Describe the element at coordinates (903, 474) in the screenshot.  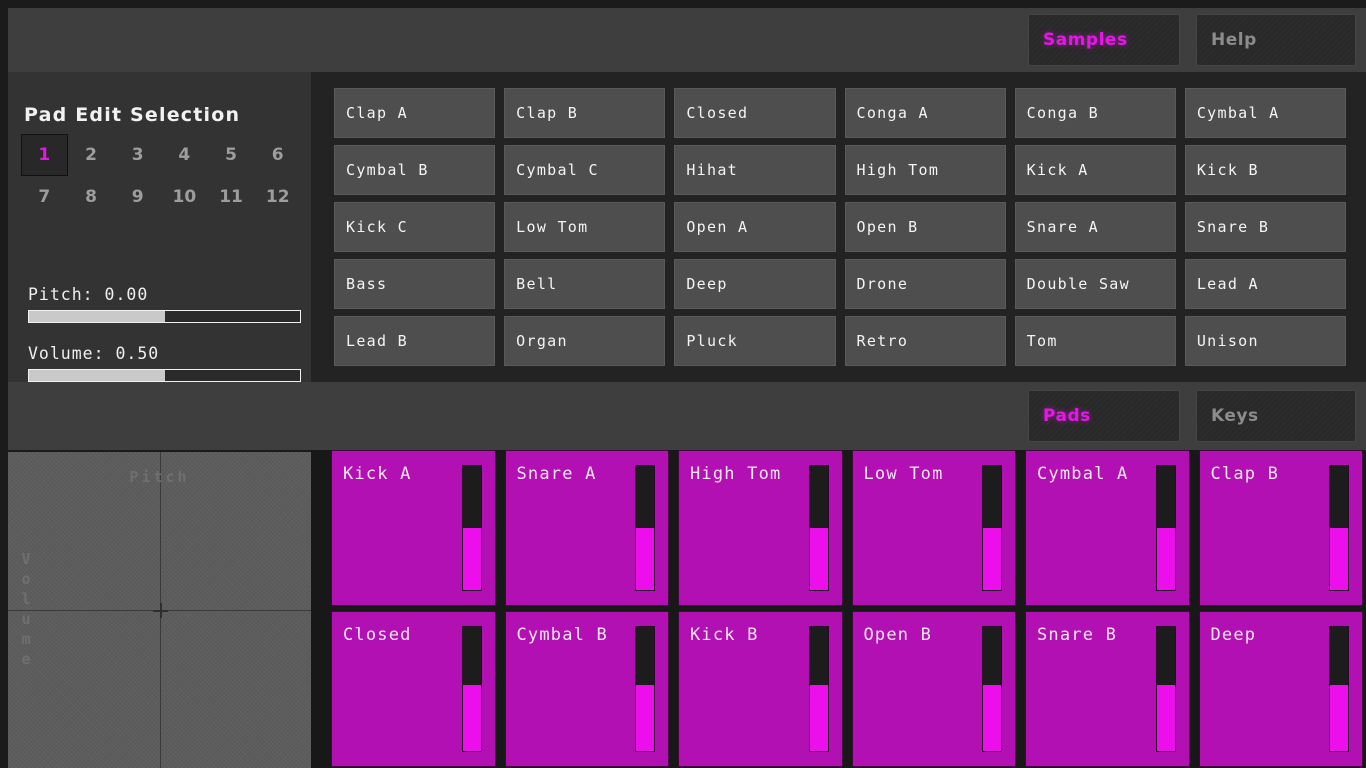
I see `performance-pad-label: Low Tom` at that location.